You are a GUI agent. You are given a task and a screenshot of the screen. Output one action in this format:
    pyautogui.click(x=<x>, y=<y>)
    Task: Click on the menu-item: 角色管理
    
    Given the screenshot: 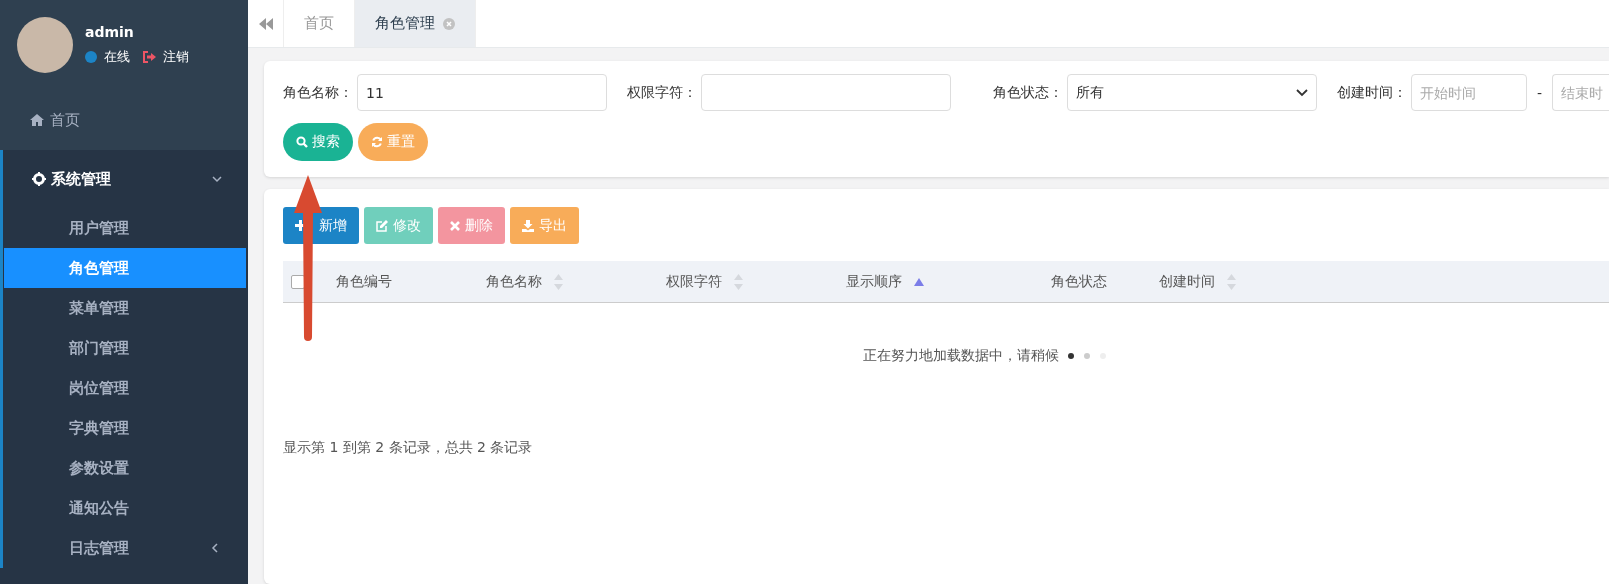 What is the action you would take?
    pyautogui.click(x=125, y=268)
    